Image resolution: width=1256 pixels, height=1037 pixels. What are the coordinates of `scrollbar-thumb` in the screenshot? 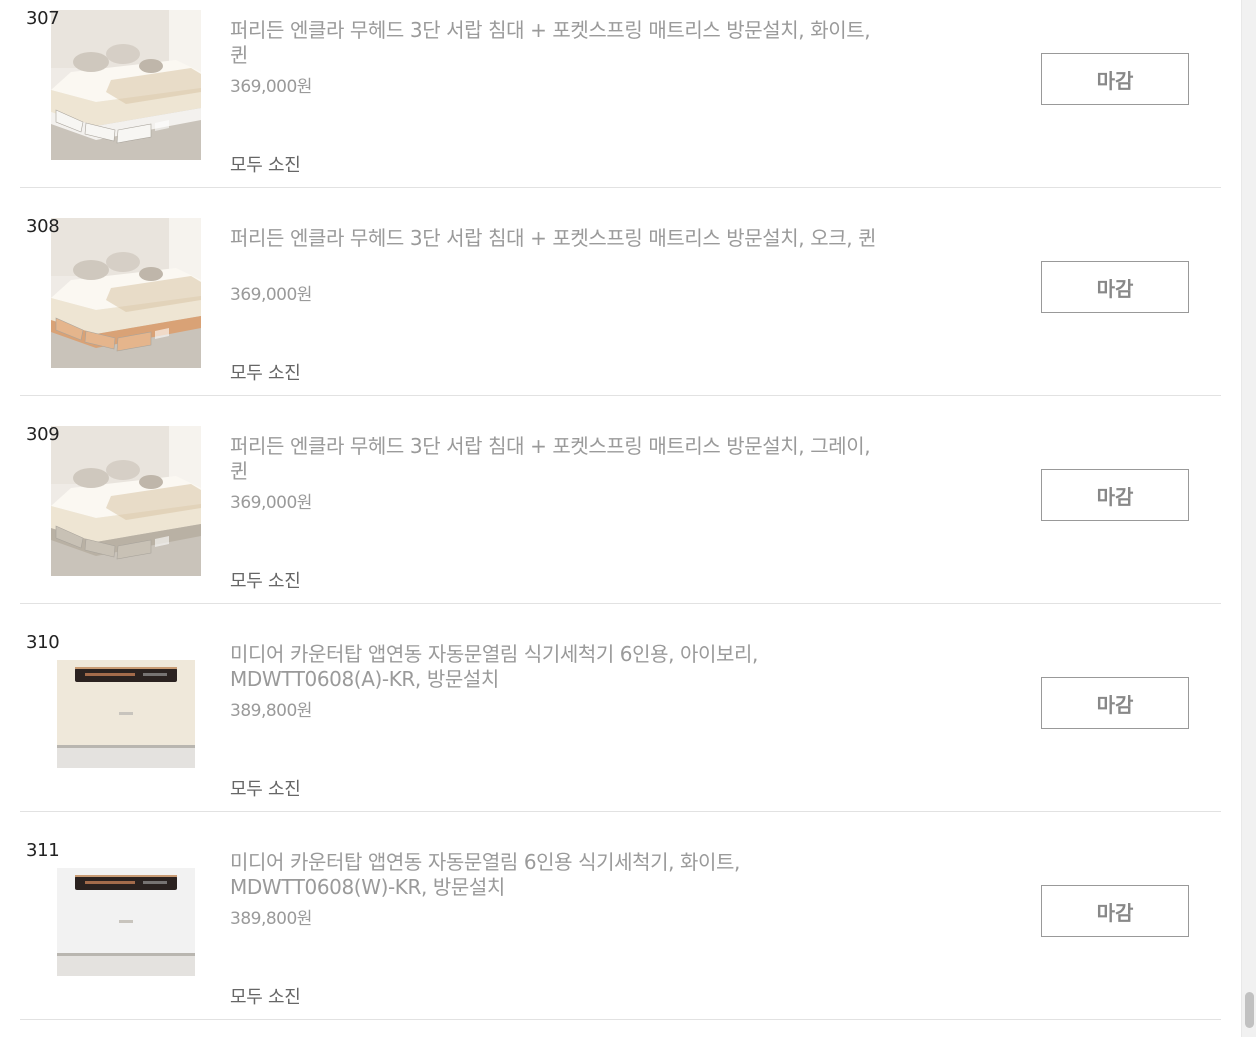 It's located at (1249, 1010).